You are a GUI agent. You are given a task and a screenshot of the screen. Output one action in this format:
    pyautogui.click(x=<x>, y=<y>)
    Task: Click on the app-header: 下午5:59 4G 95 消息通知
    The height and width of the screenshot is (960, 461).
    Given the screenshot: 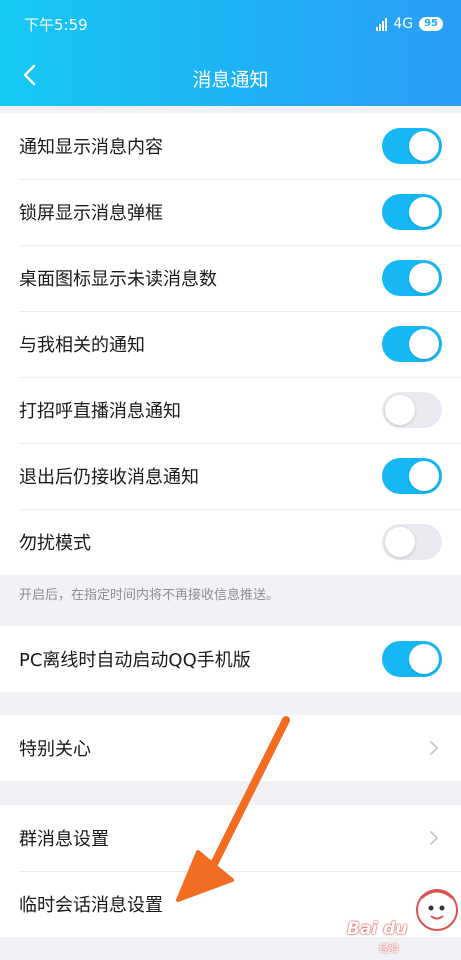 What is the action you would take?
    pyautogui.click(x=230, y=53)
    